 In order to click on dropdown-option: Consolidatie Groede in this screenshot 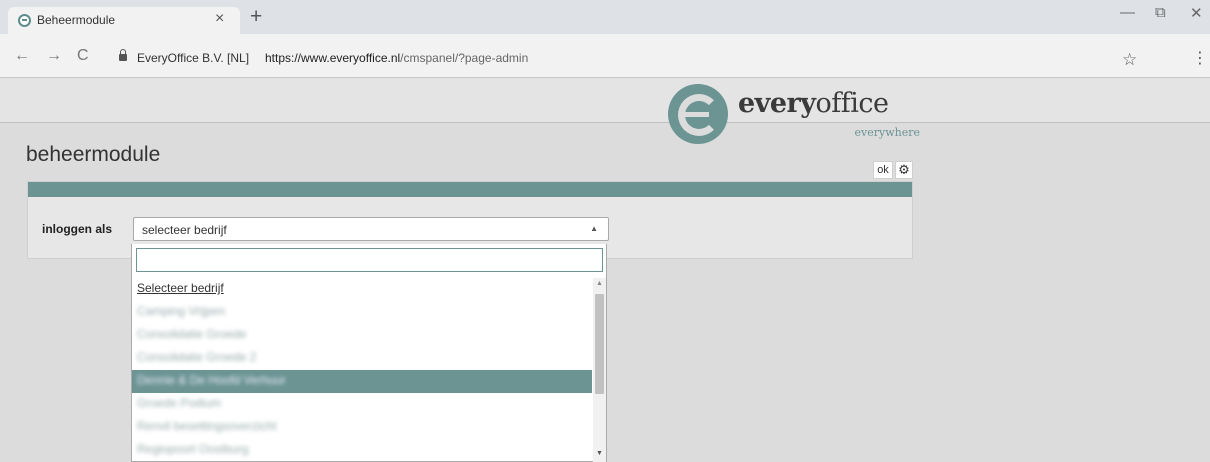, I will do `click(362, 335)`.